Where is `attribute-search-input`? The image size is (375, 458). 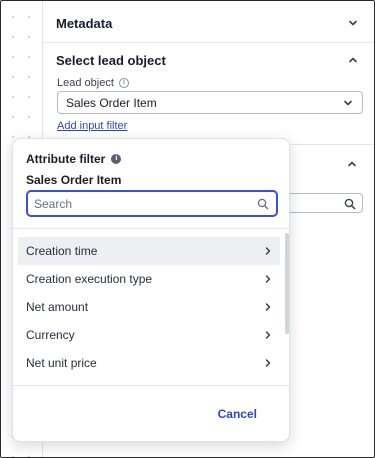
attribute-search-input is located at coordinates (139, 203).